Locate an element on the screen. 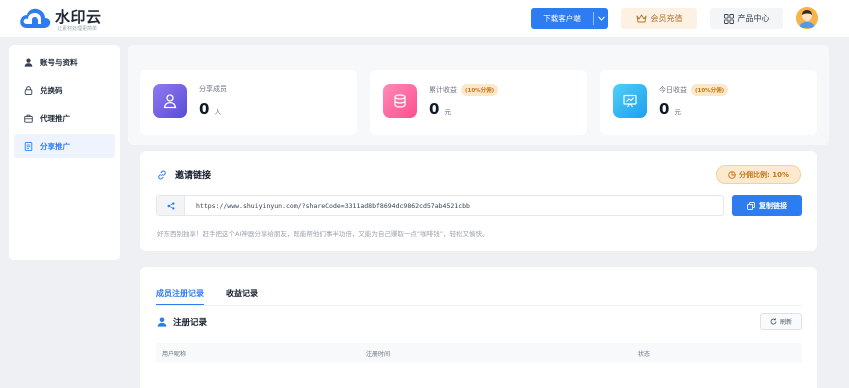 This screenshot has height=388, width=849. sidebar-item-redeem-code: 兑换码 is located at coordinates (64, 90).